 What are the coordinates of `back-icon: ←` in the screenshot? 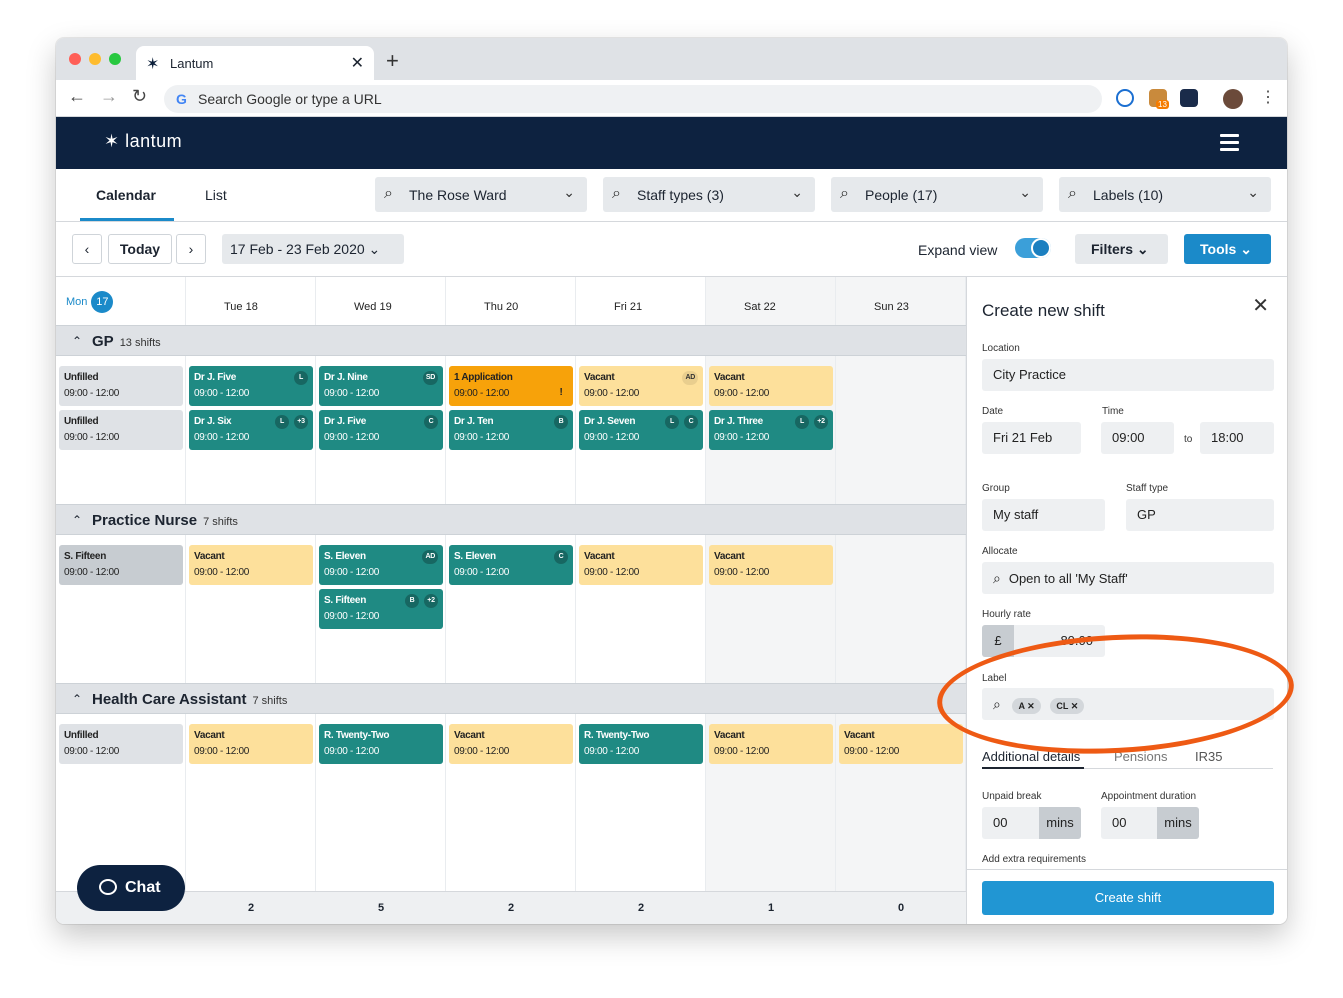 It's located at (77, 96).